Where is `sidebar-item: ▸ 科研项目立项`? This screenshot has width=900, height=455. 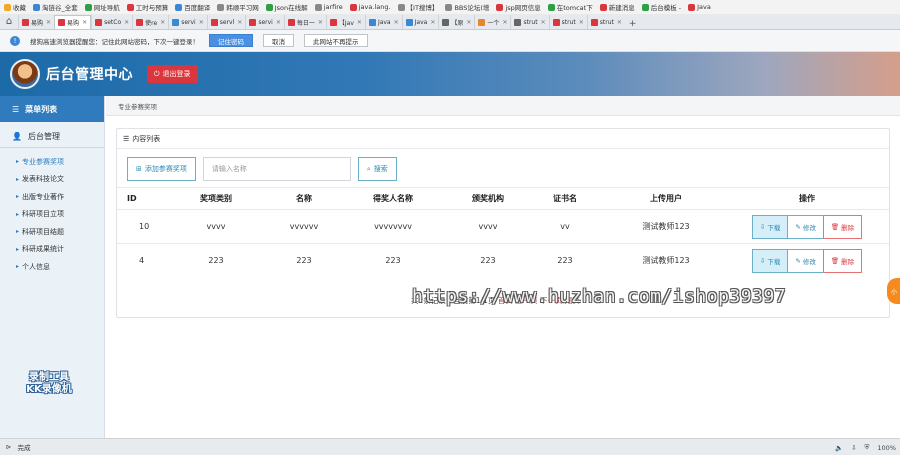 sidebar-item: ▸ 科研项目立项 is located at coordinates (52, 215).